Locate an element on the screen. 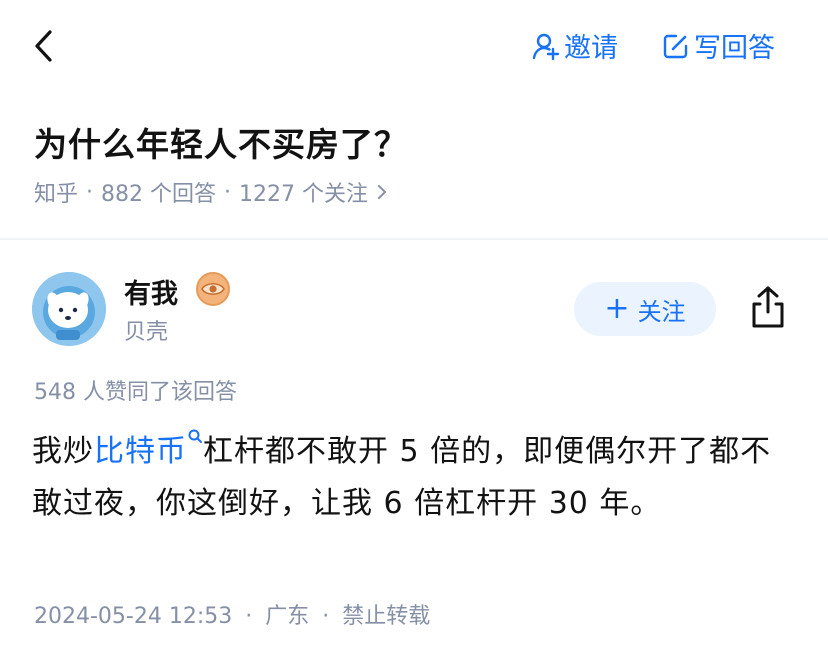  write-answer-button: 写回答 is located at coordinates (718, 45).